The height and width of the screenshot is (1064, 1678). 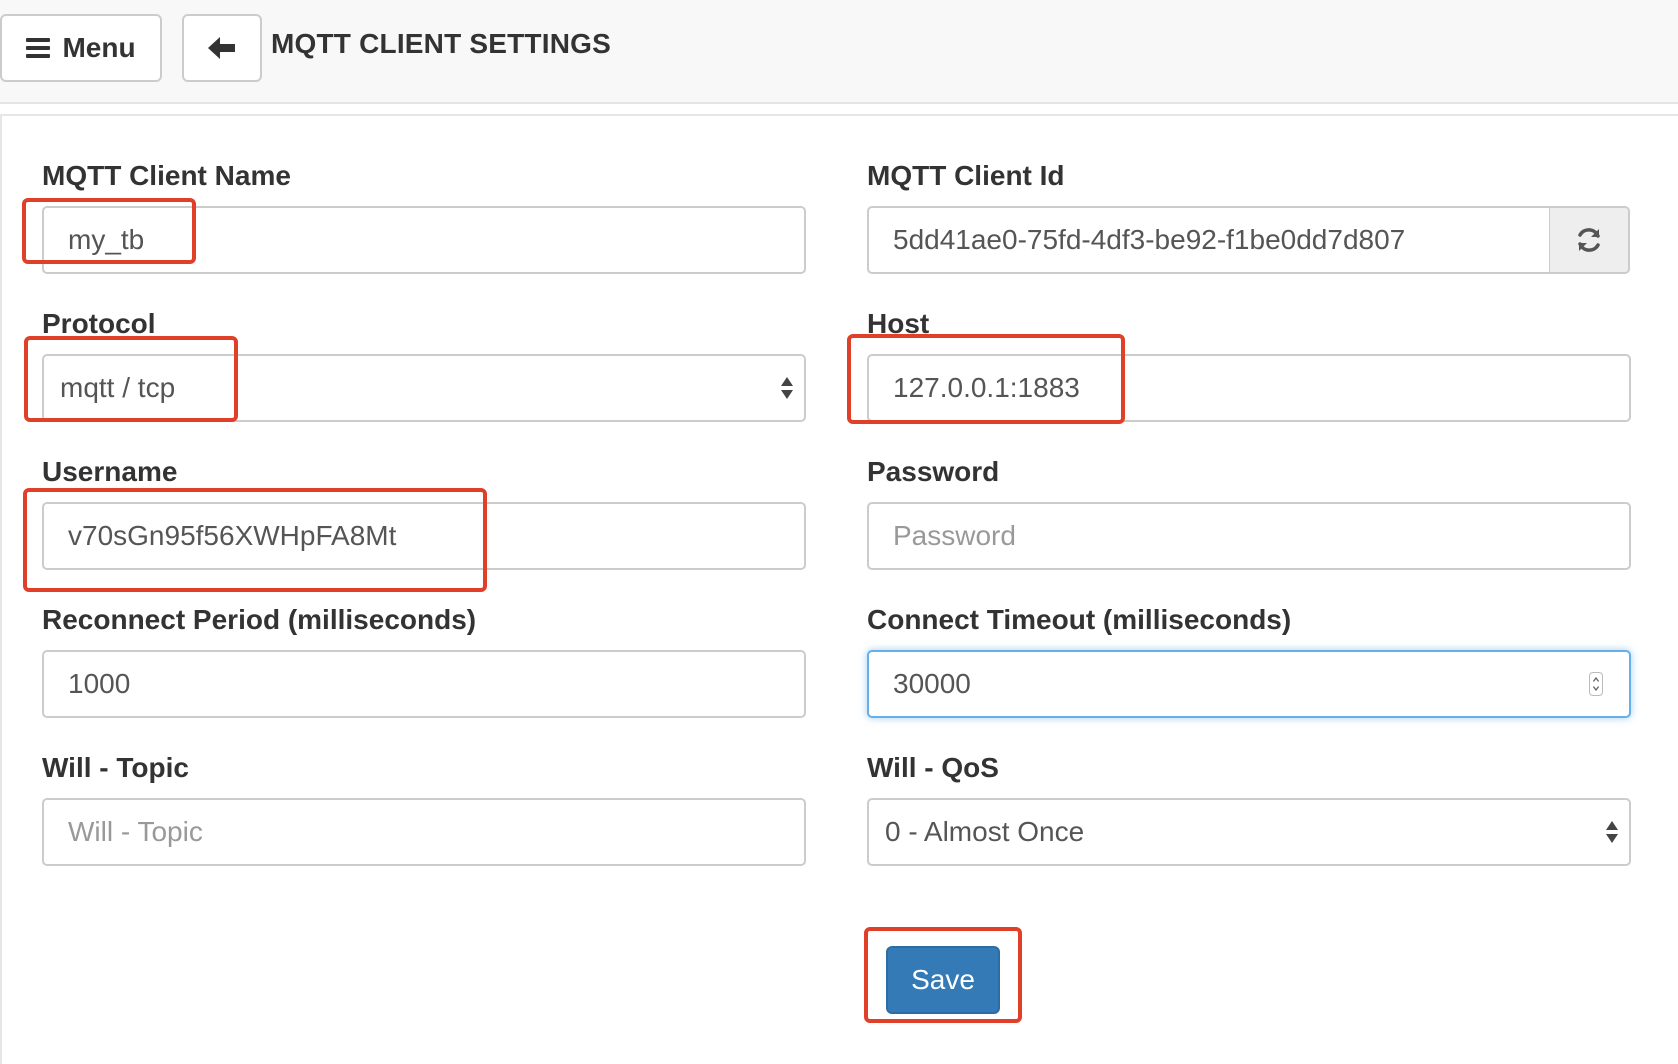 I want to click on will-topic-label: Will - Topic, so click(x=115, y=767).